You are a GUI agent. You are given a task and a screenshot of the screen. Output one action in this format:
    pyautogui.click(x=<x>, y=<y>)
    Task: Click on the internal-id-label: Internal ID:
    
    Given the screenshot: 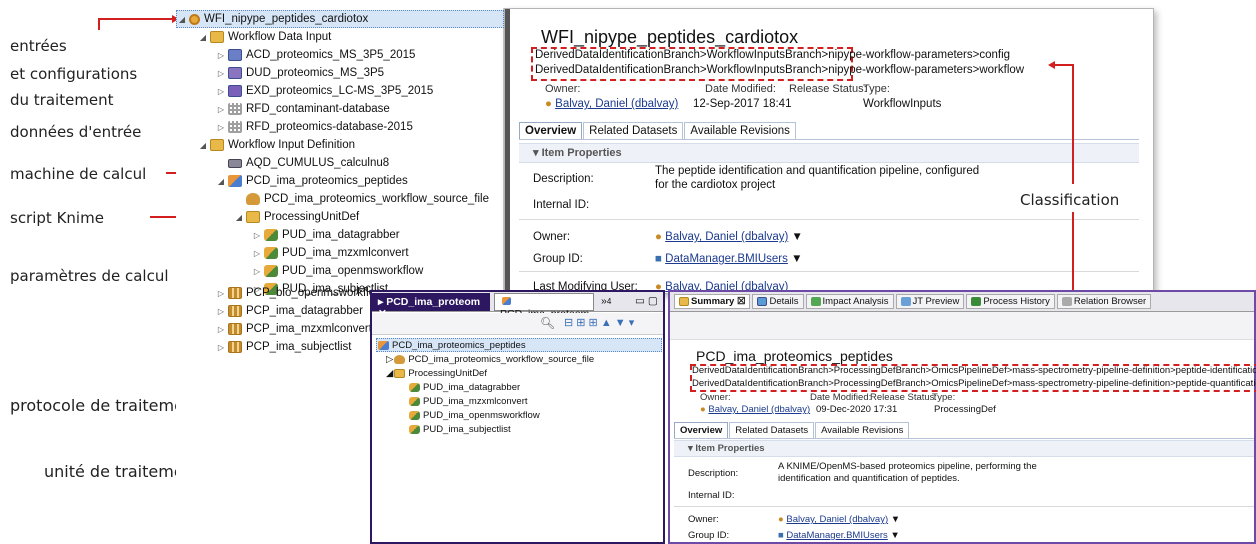 What is the action you would take?
    pyautogui.click(x=711, y=495)
    